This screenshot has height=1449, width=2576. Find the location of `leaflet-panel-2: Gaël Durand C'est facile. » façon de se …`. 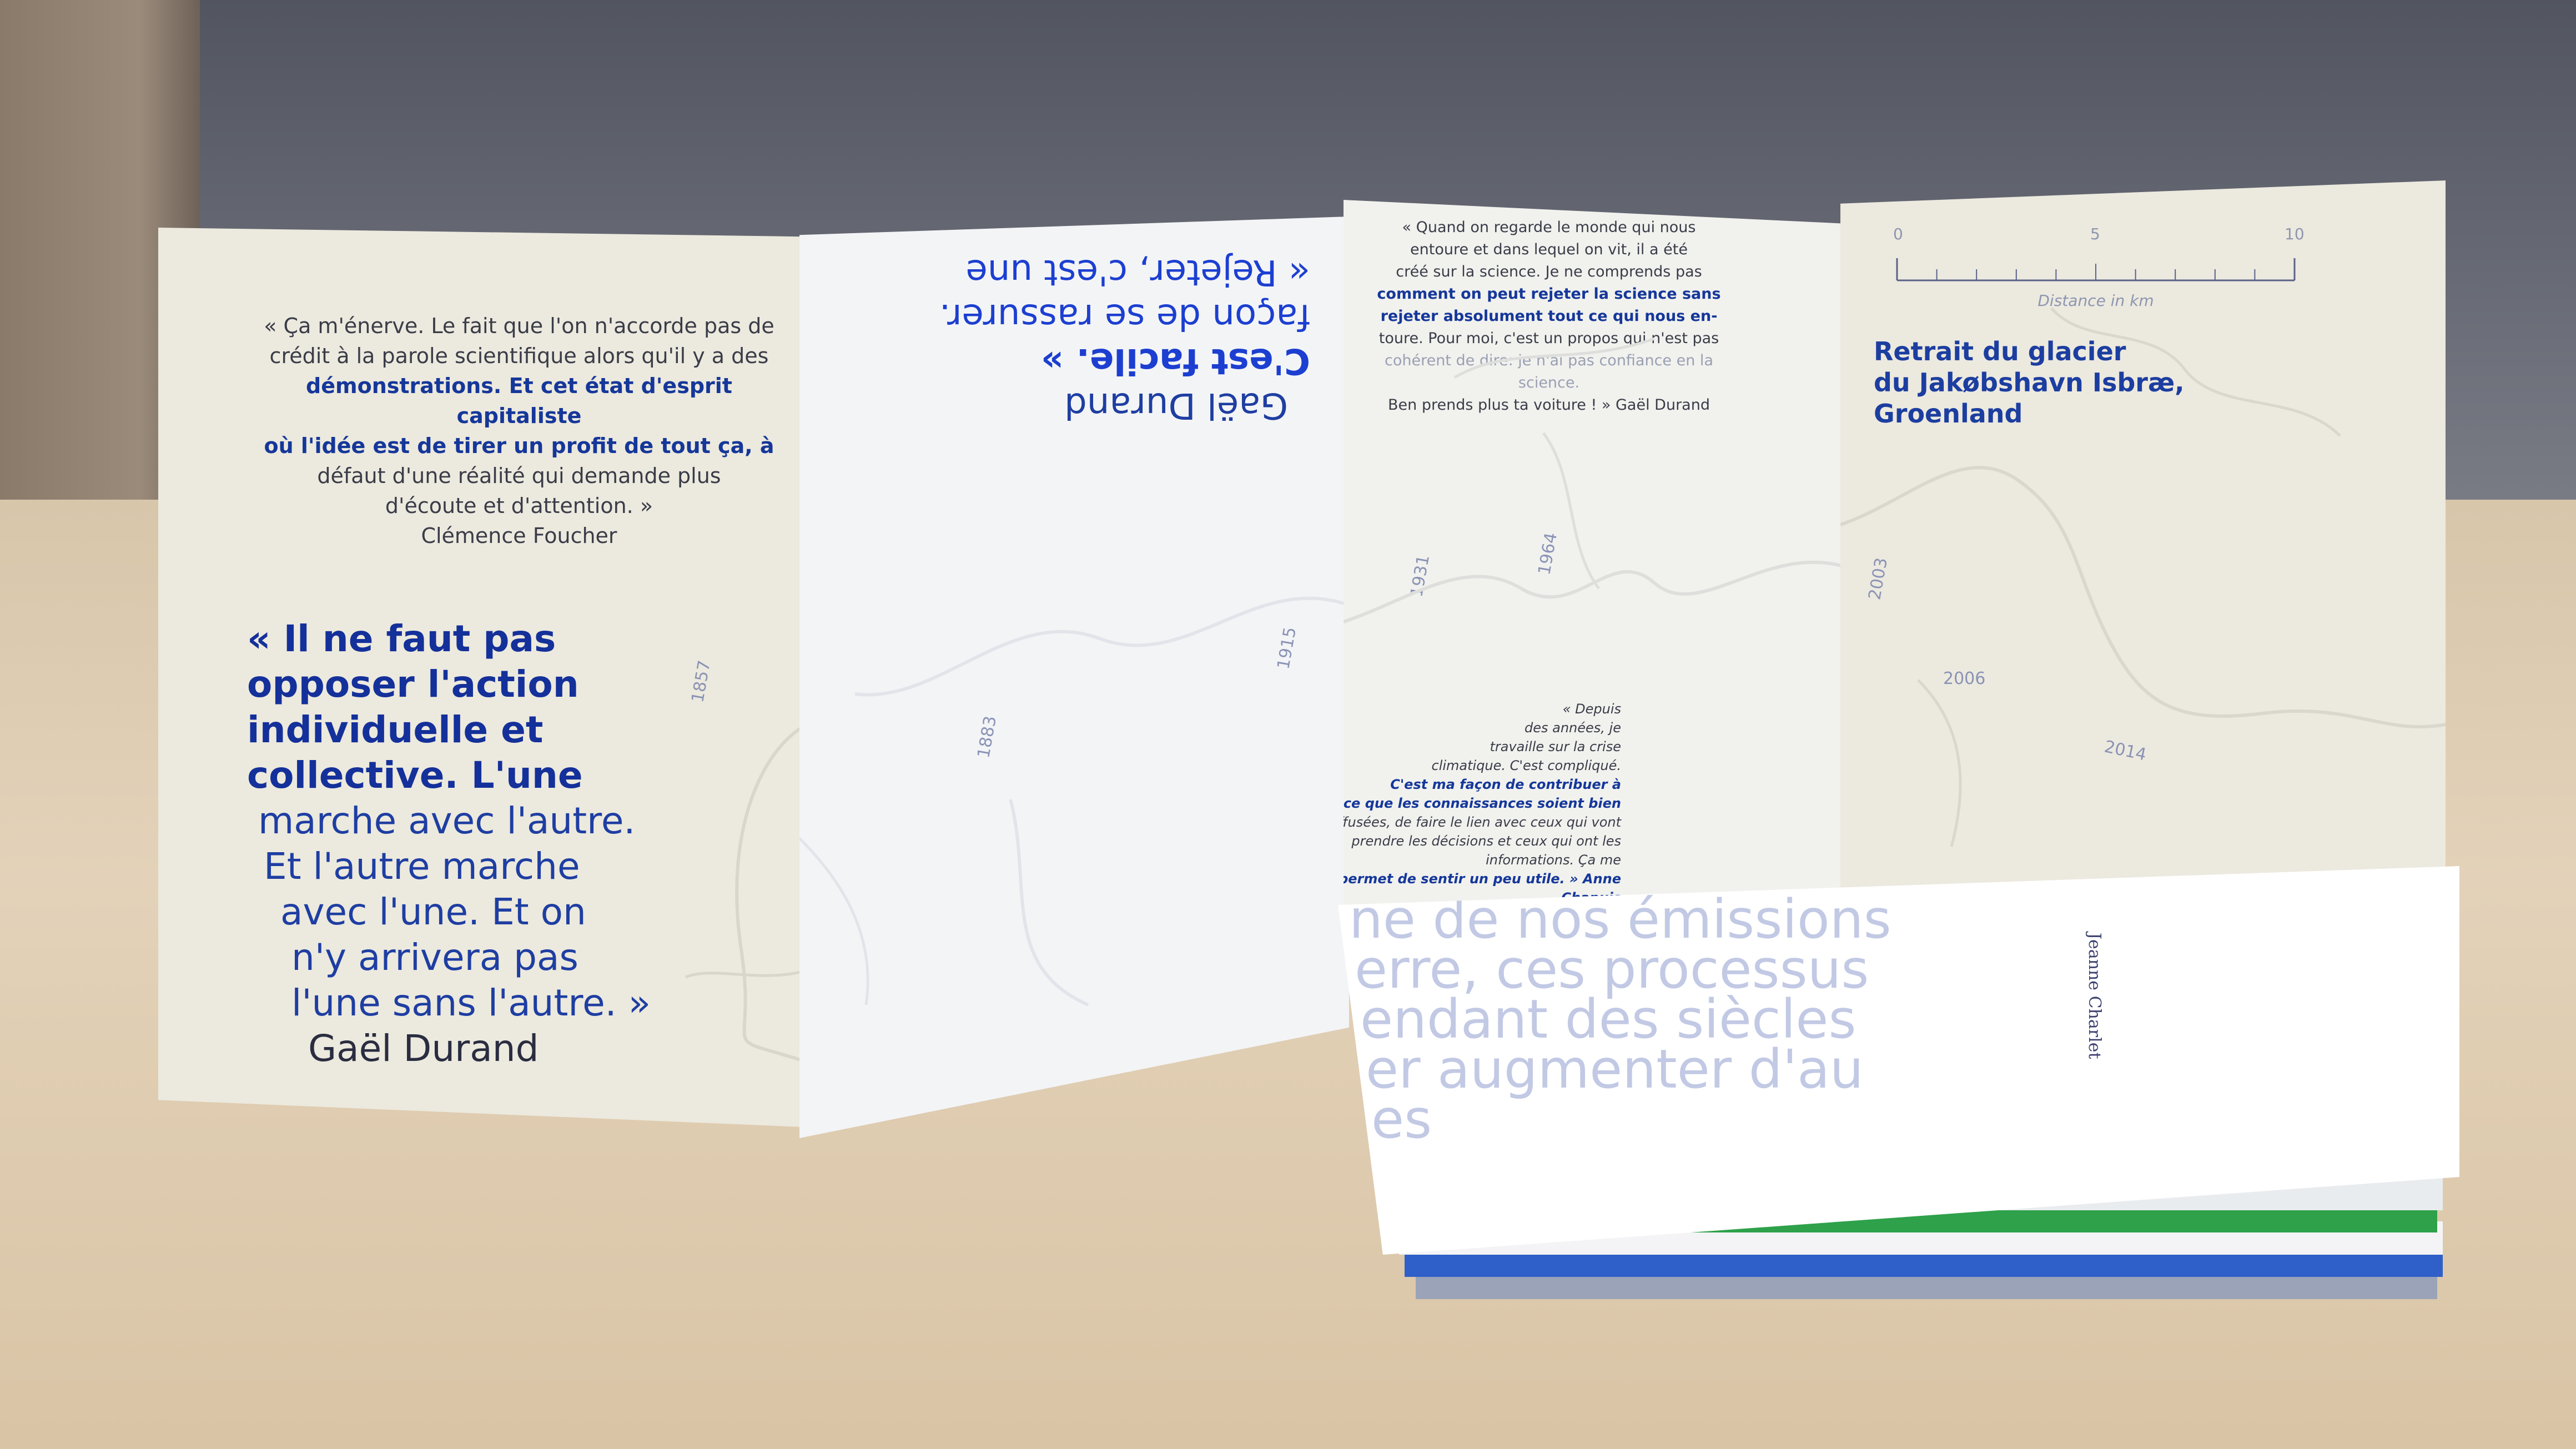

leaflet-panel-2: Gaël Durand C'est facile. » façon de se … is located at coordinates (1074, 677).